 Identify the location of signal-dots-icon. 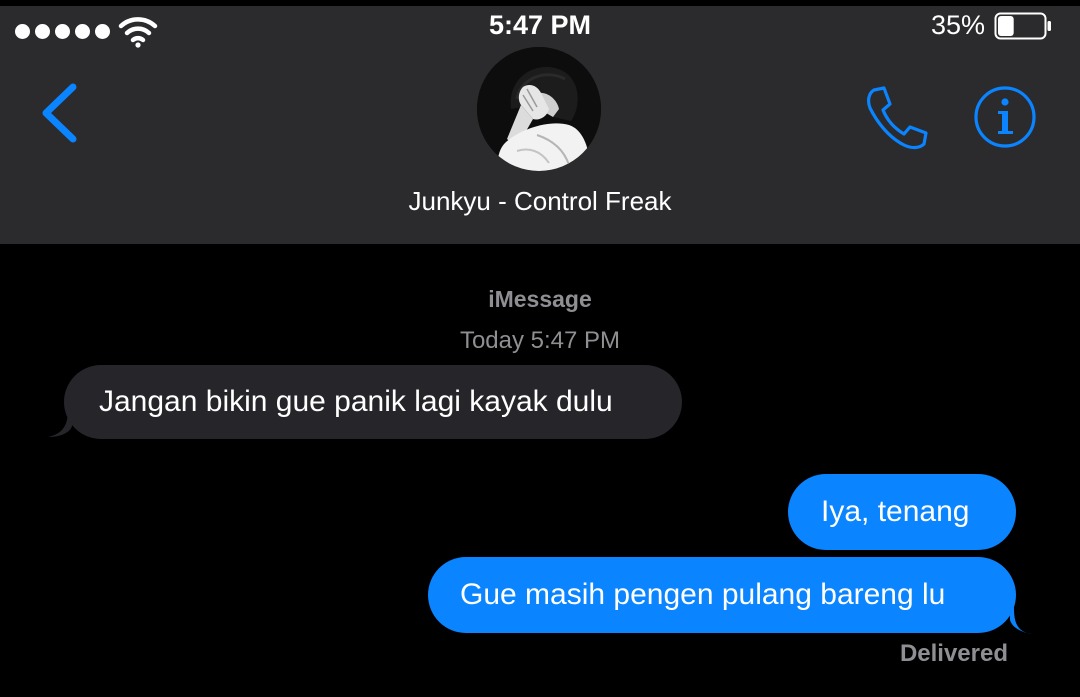
(62, 31).